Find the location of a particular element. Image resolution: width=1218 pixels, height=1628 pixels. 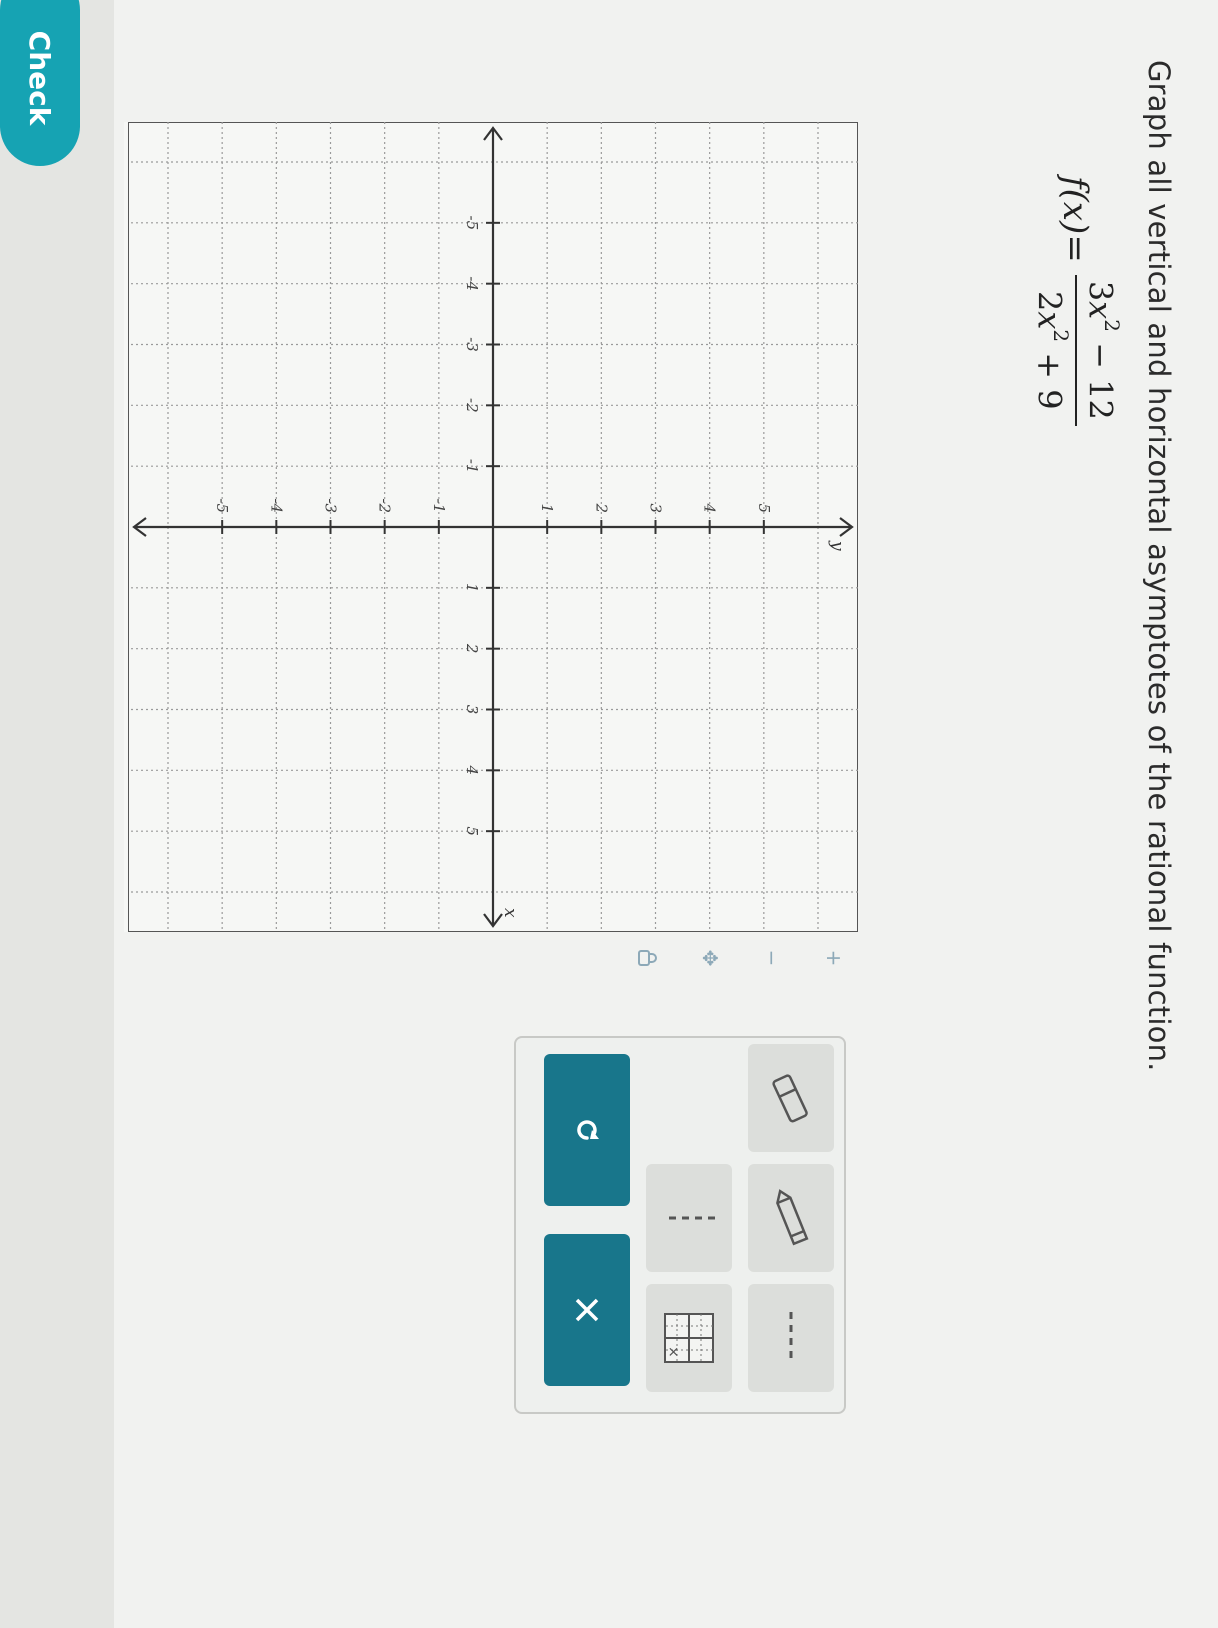

x-tick-label: -3 is located at coordinates (472, 344).